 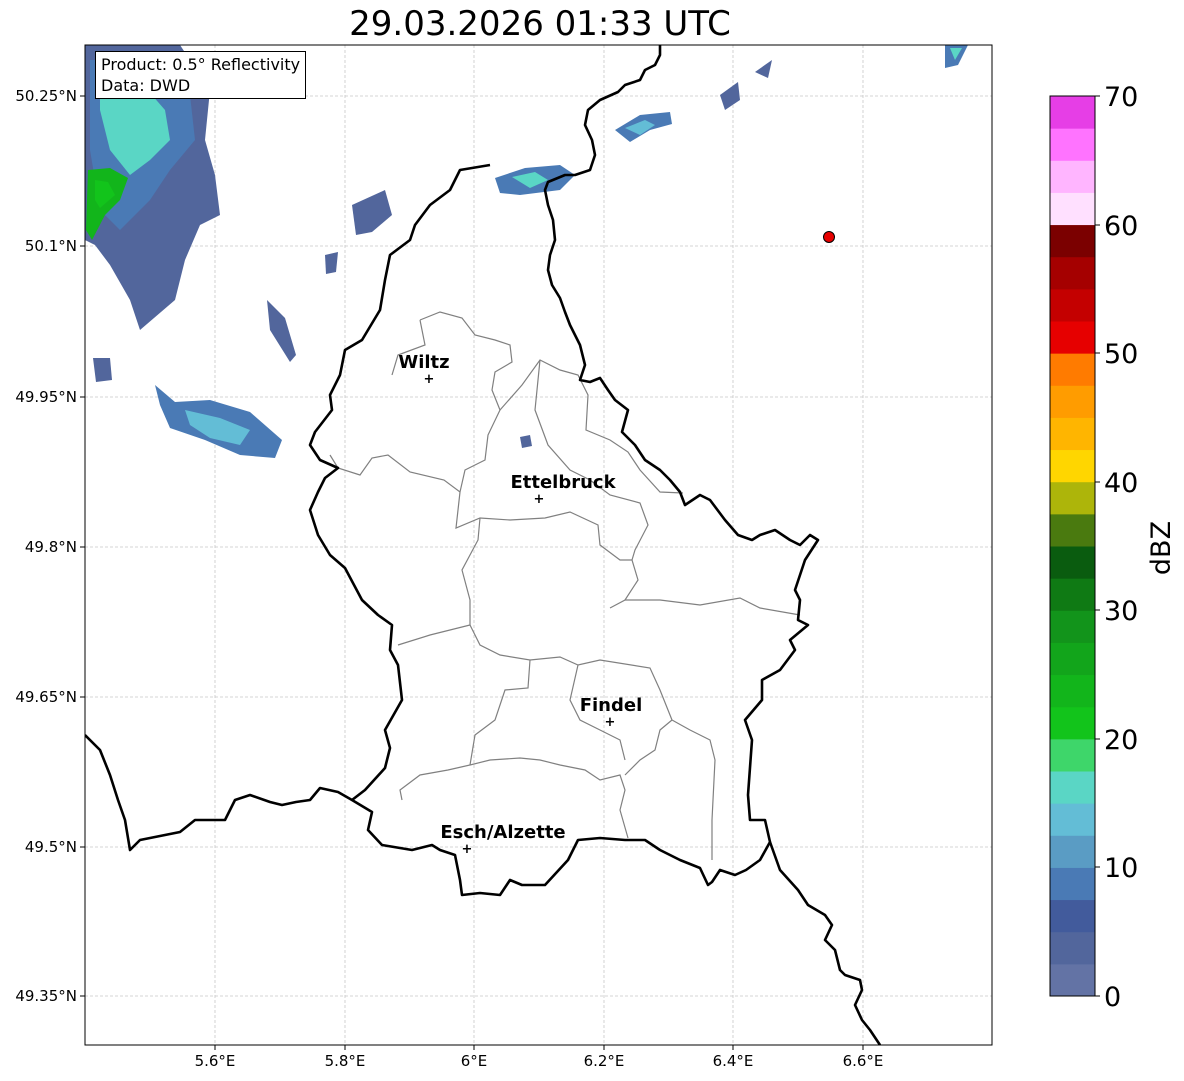 I want to click on echo-center, so click(x=526, y=441).